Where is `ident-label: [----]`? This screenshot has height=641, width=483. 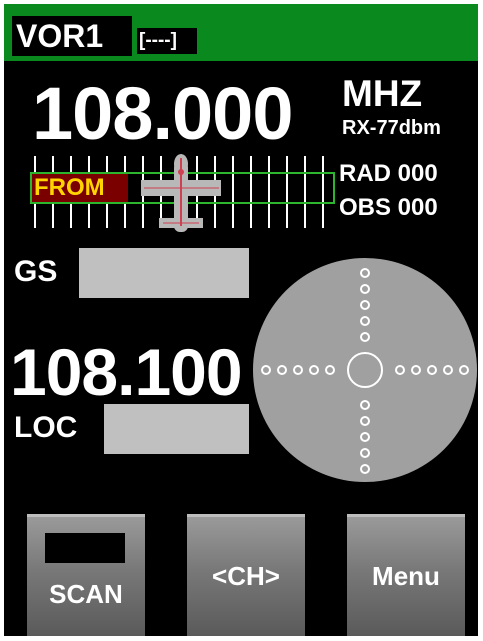 ident-label: [----] is located at coordinates (158, 40).